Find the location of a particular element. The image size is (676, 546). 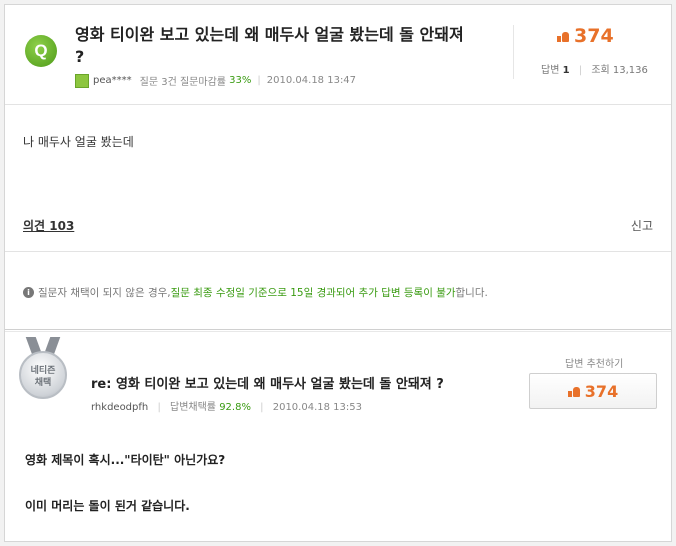

adopt-rate-value: 92.8% is located at coordinates (235, 407).